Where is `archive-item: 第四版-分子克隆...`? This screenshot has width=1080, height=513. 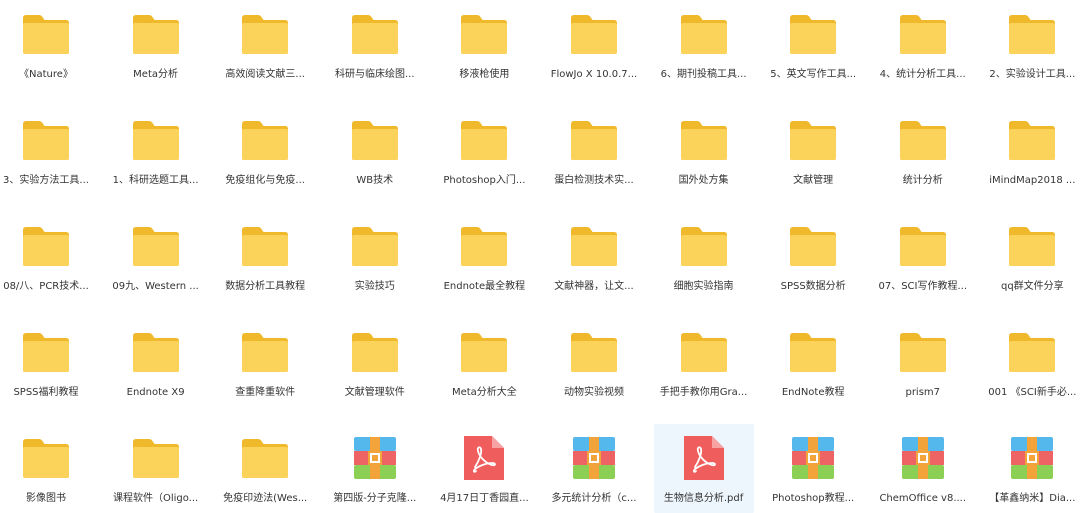 archive-item: 第四版-分子克隆... is located at coordinates (375, 468).